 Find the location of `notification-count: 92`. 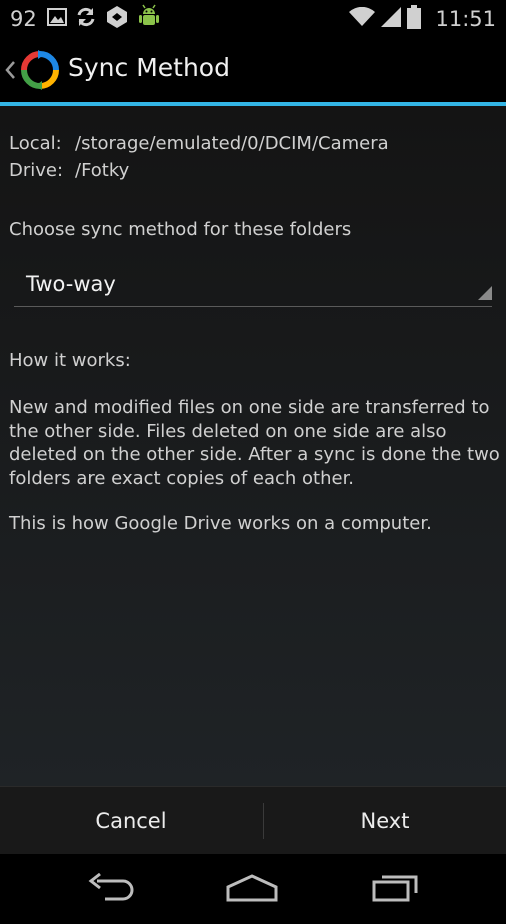

notification-count: 92 is located at coordinates (23, 19).